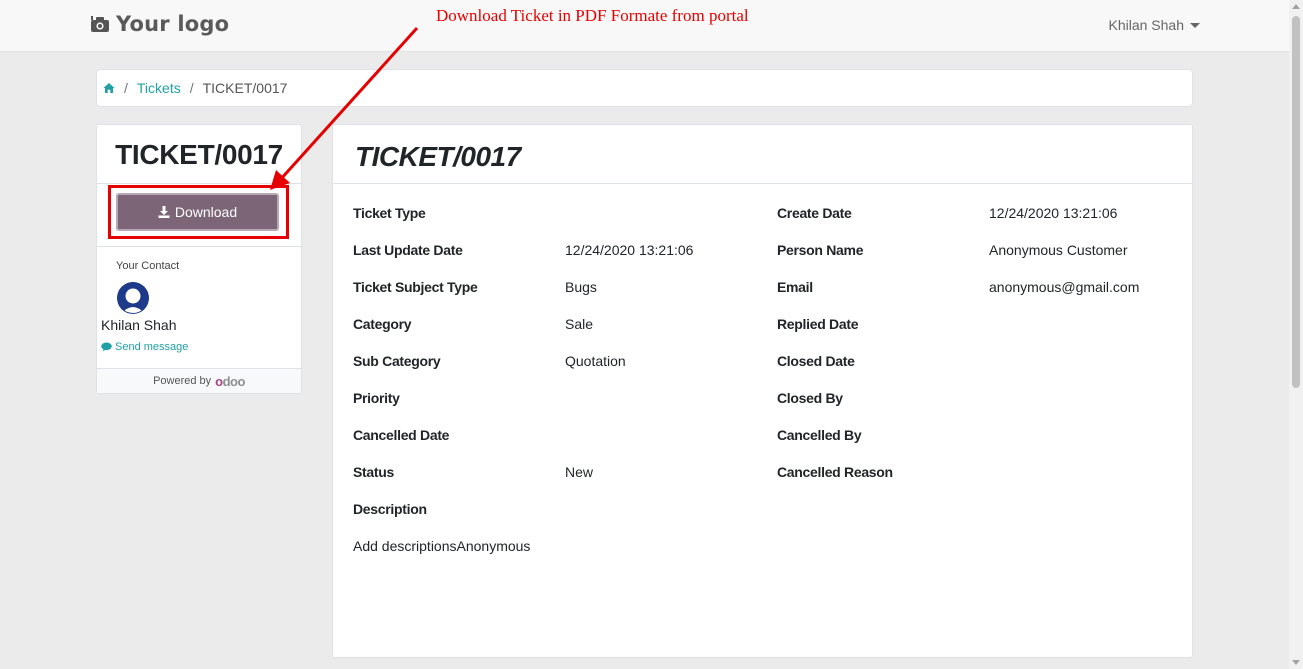 The height and width of the screenshot is (669, 1303). Describe the element at coordinates (579, 472) in the screenshot. I see `field-value-status: New` at that location.